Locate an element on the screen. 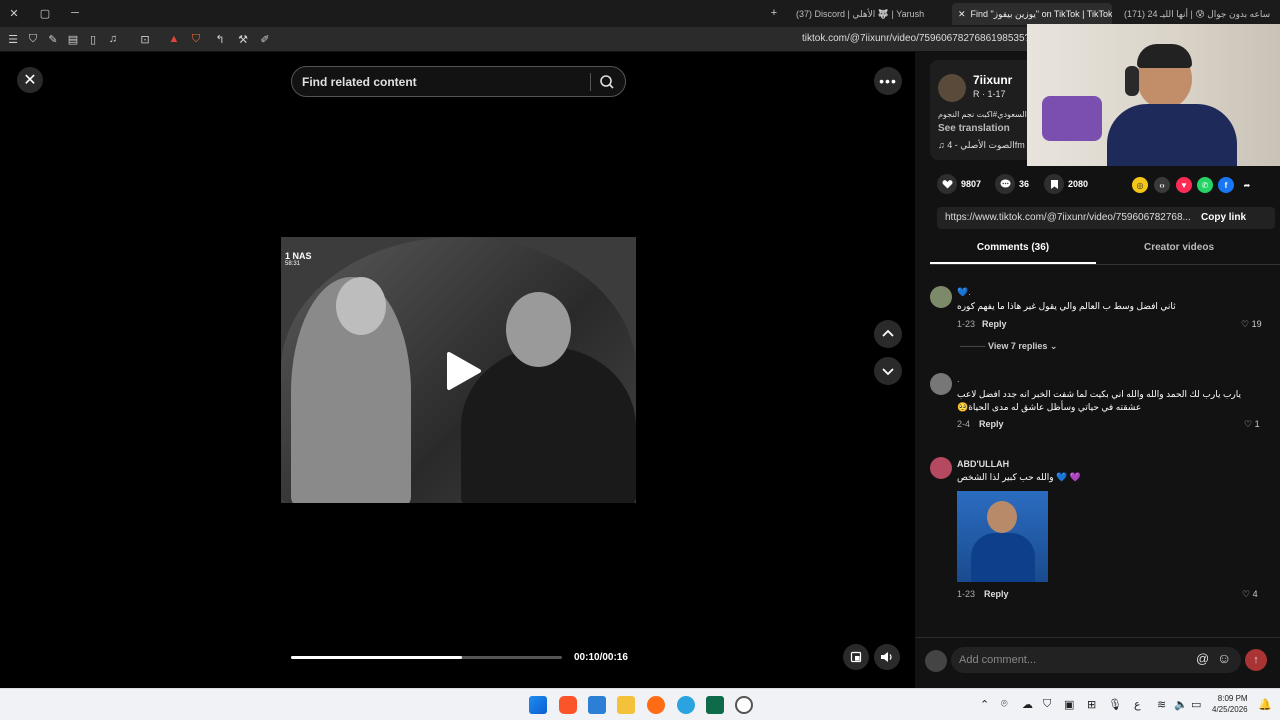 The height and width of the screenshot is (720, 1280). video-player: 1 NAS 58:31 is located at coordinates (458, 370).